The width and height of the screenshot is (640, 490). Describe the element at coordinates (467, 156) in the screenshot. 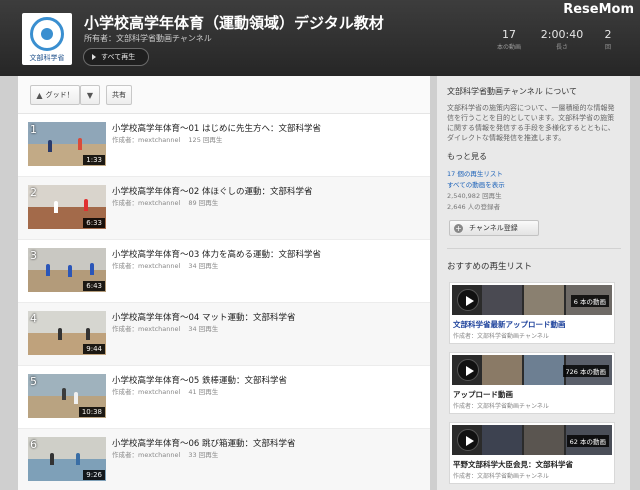

I see `more-heading: もっと見る` at that location.